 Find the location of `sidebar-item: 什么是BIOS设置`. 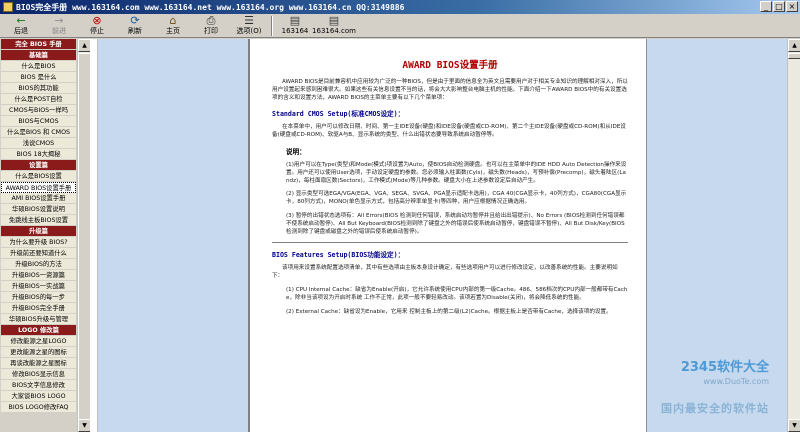

sidebar-item: 什么是BIOS设置 is located at coordinates (38, 176).